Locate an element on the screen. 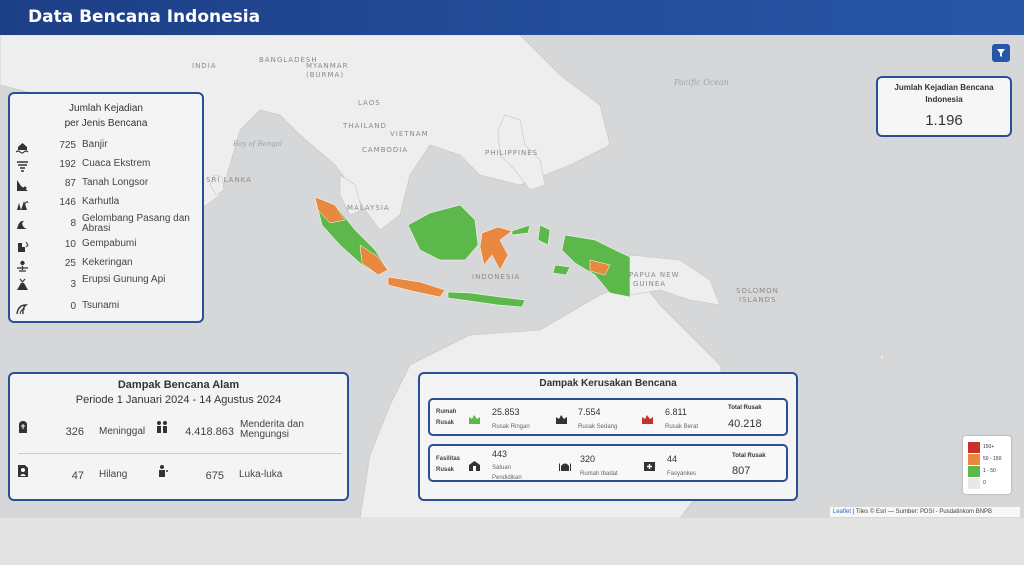 The image size is (1024, 565). hospital-icon is located at coordinates (649, 466).